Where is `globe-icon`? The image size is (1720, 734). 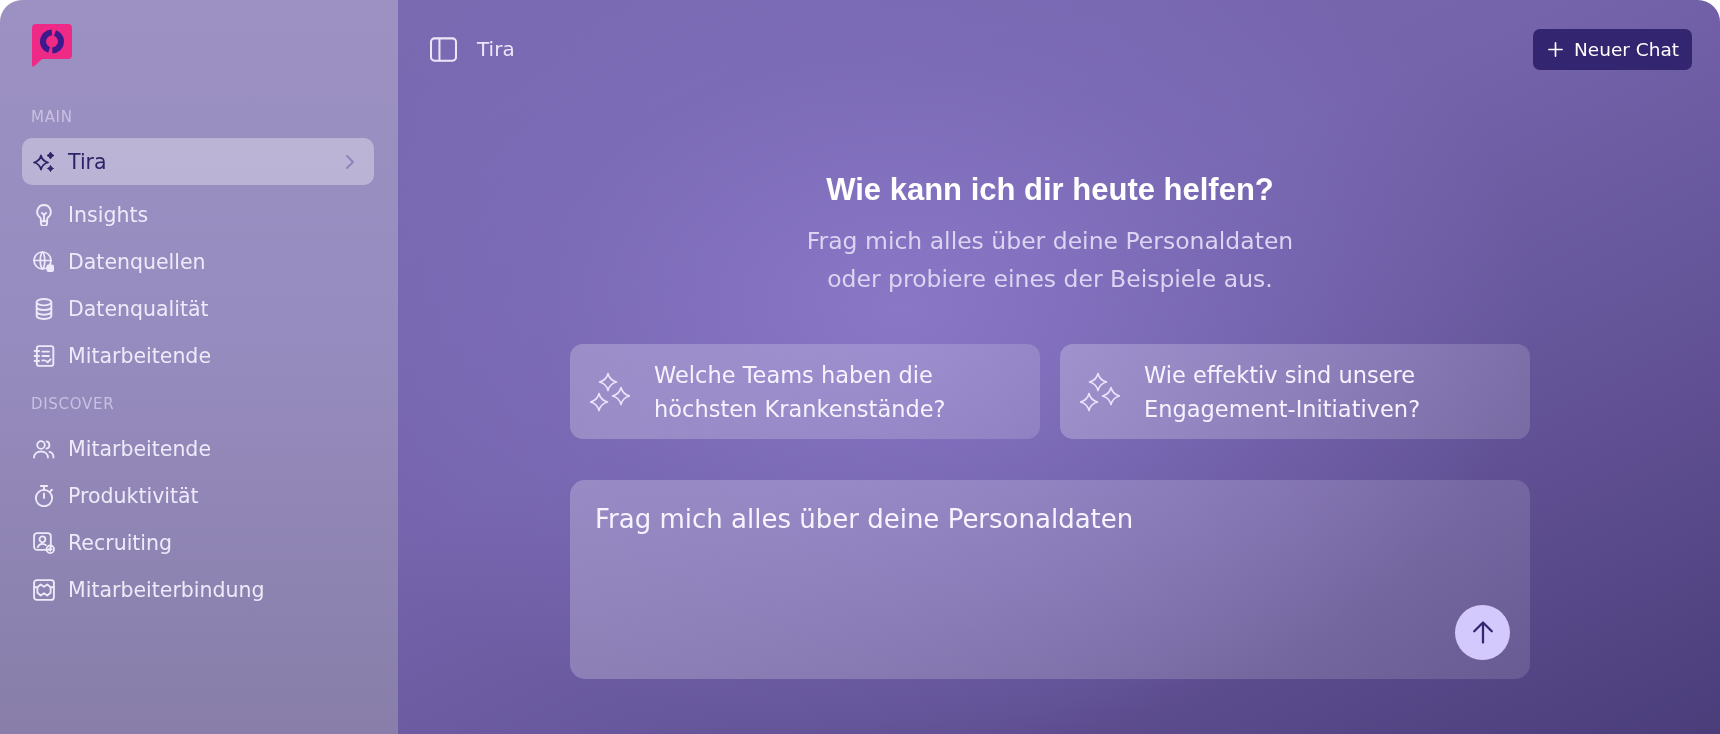
globe-icon is located at coordinates (44, 261).